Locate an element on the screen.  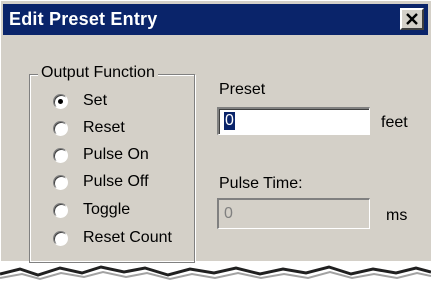
radio-pulse-off: Pulse Off is located at coordinates (123, 184).